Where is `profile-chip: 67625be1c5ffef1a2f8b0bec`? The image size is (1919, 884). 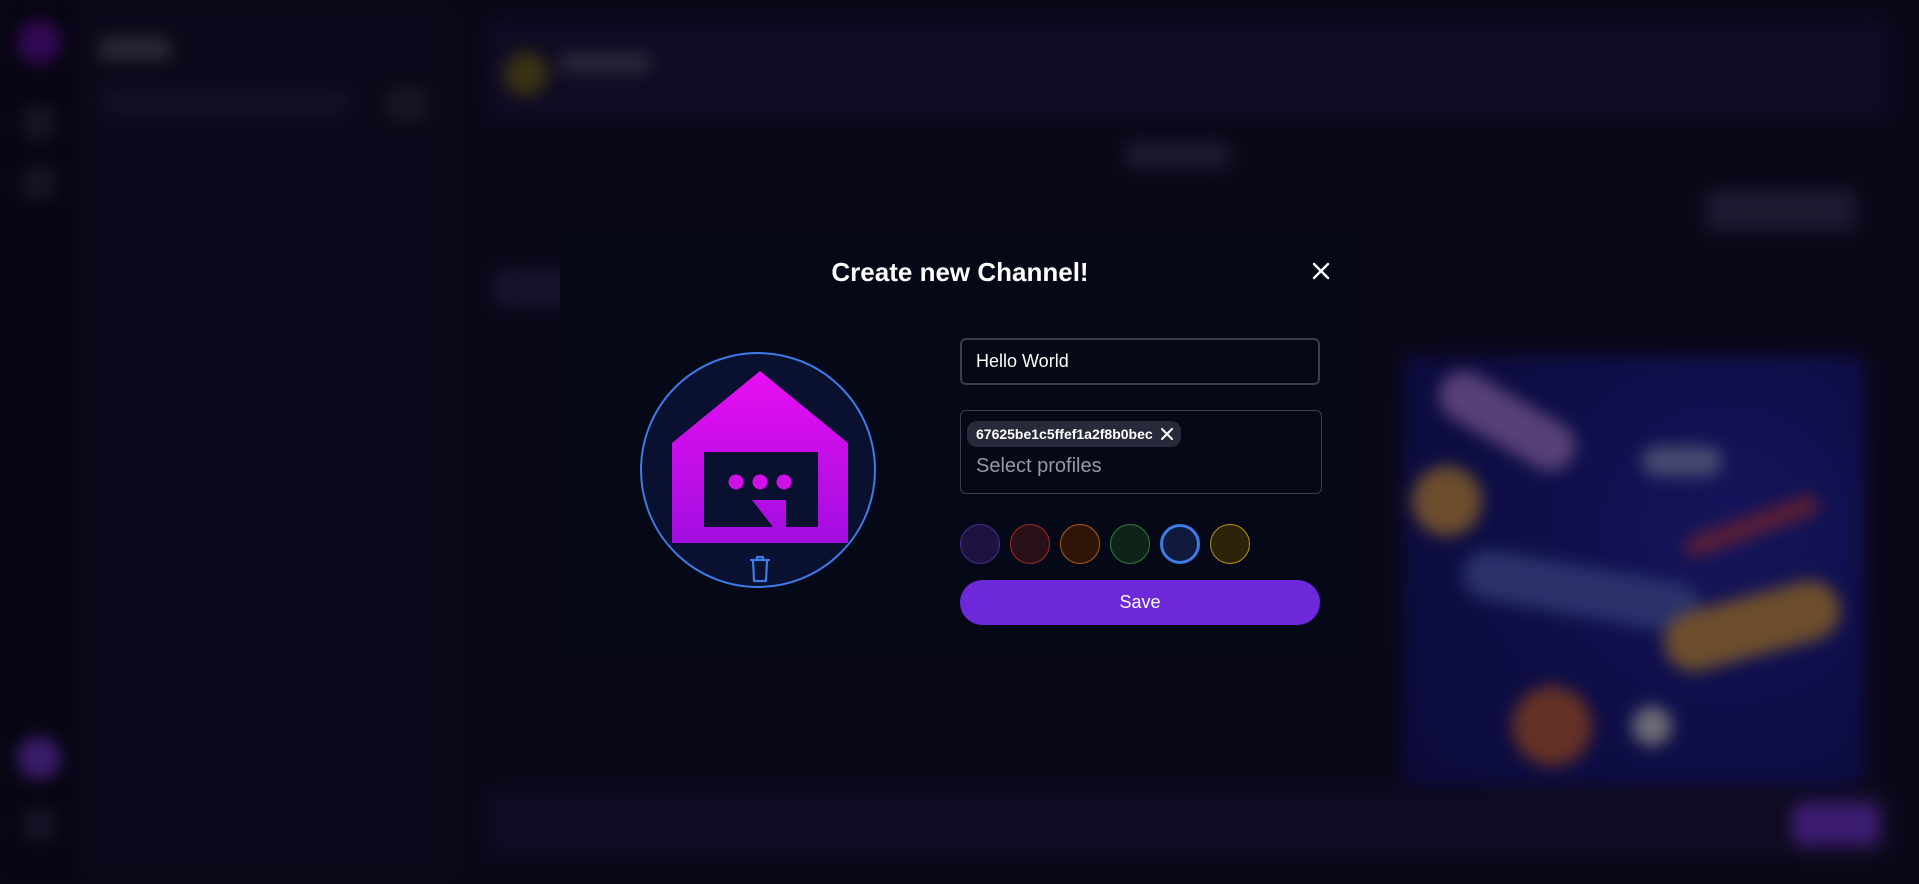 profile-chip: 67625be1c5ffef1a2f8b0bec is located at coordinates (1074, 434).